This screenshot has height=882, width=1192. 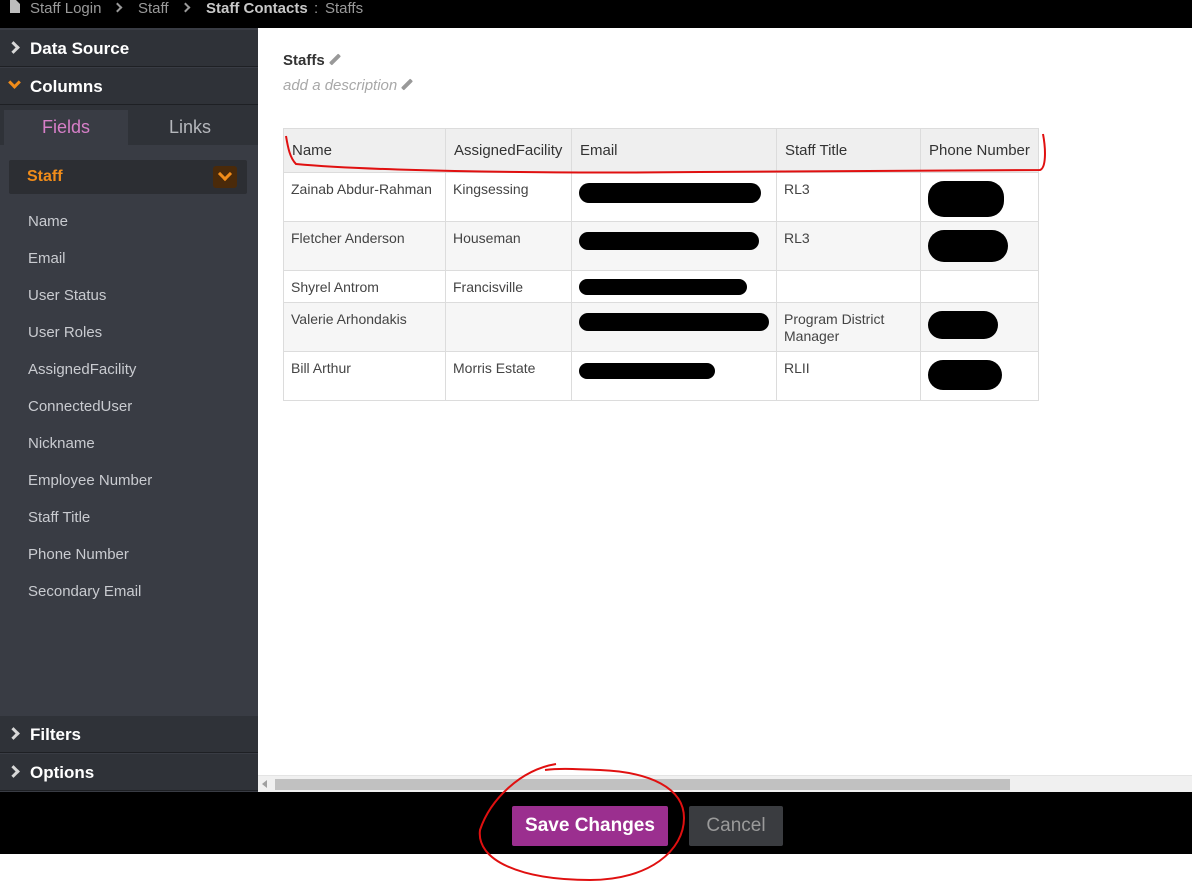 I want to click on table-row: Bill Arthur Morris Estate RLII, so click(x=661, y=376).